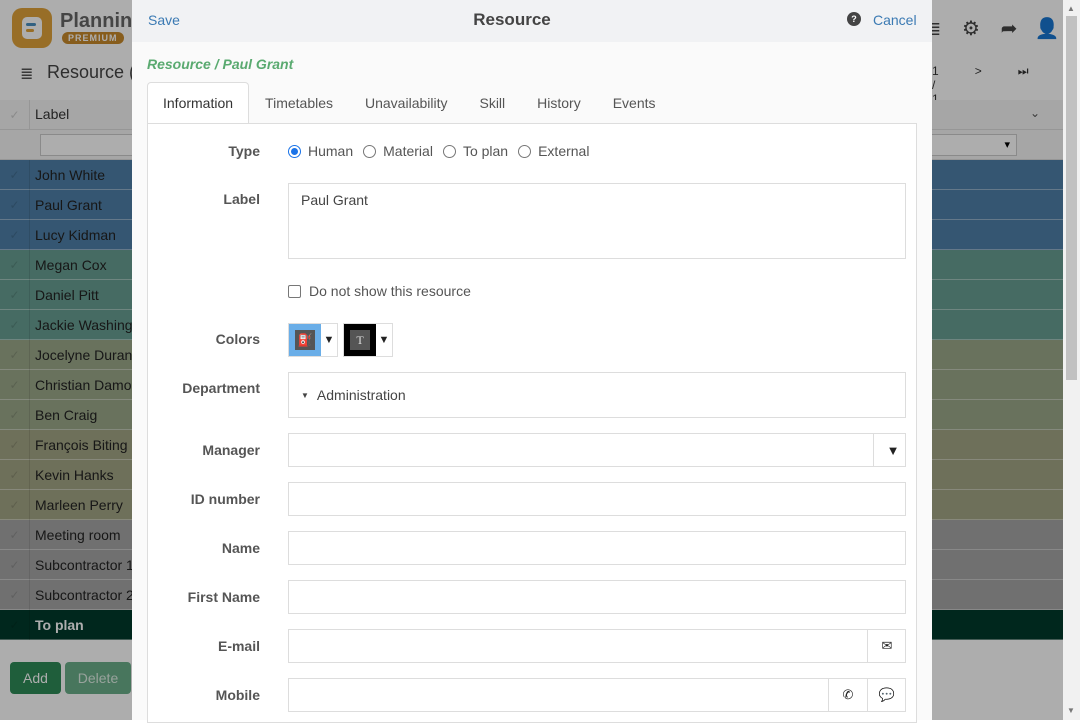 The height and width of the screenshot is (723, 1080). I want to click on text-color-swatch: T, so click(360, 340).